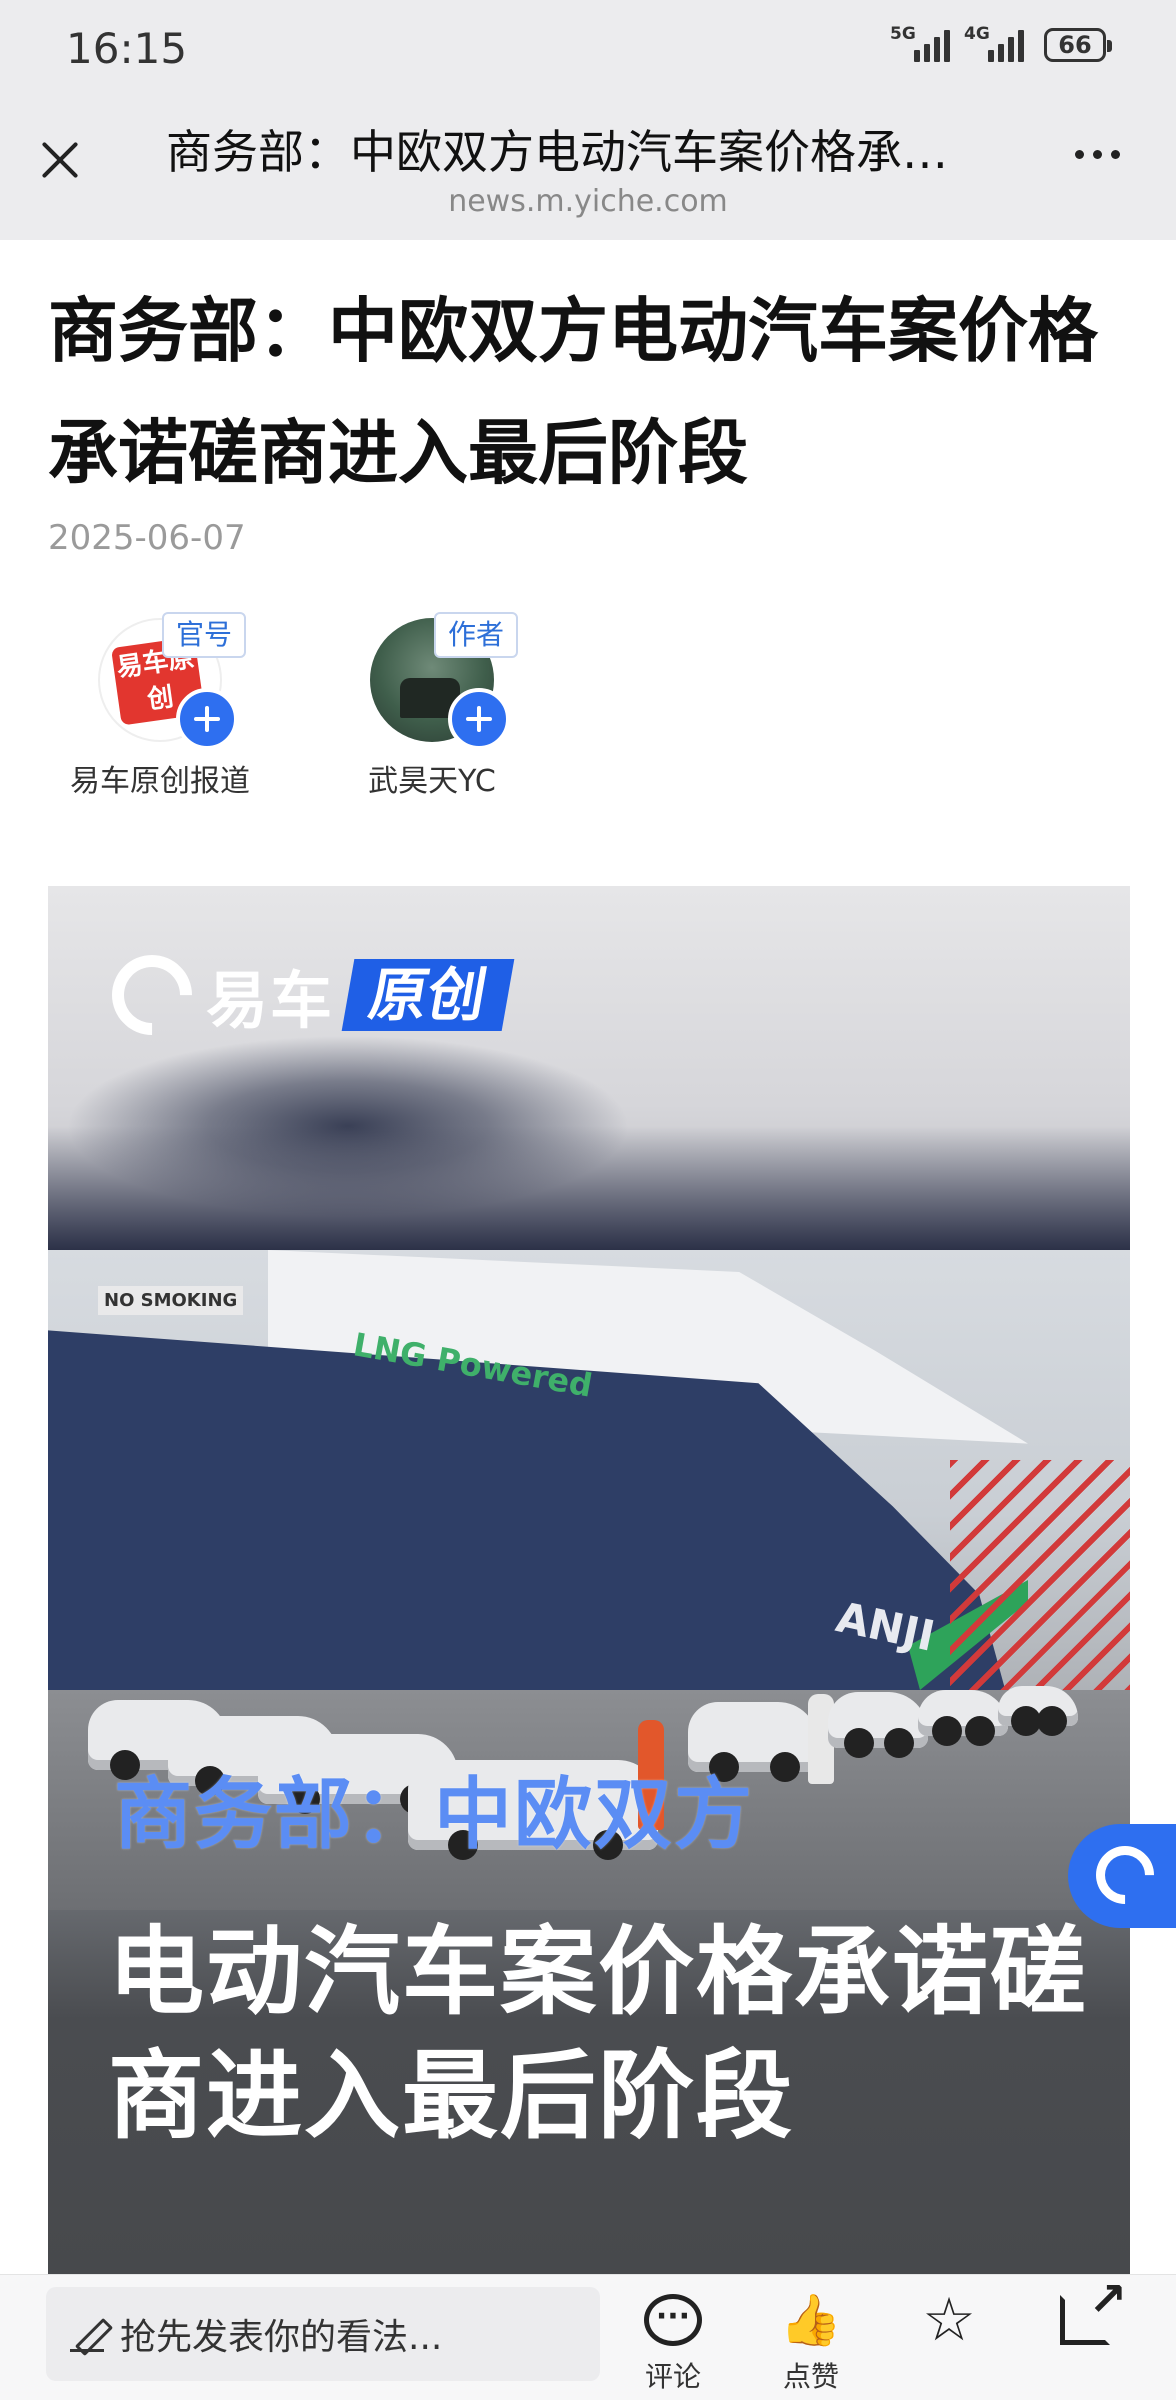  Describe the element at coordinates (160, 778) in the screenshot. I see `author-name: 易车原创报道` at that location.